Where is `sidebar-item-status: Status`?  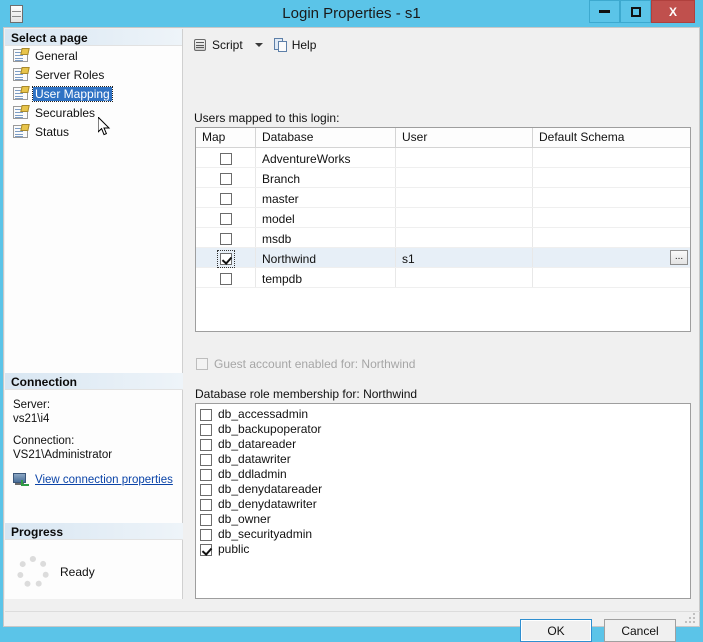 sidebar-item-status: Status is located at coordinates (93, 131).